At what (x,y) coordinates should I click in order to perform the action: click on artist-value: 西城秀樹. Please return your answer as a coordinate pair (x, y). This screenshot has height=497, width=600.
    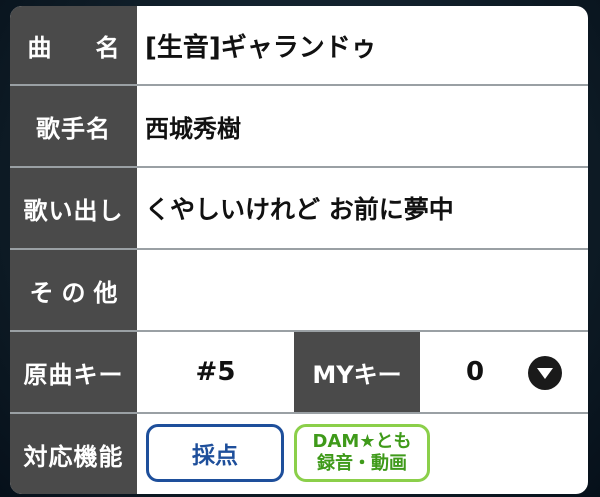
    Looking at the image, I should click on (193, 128).